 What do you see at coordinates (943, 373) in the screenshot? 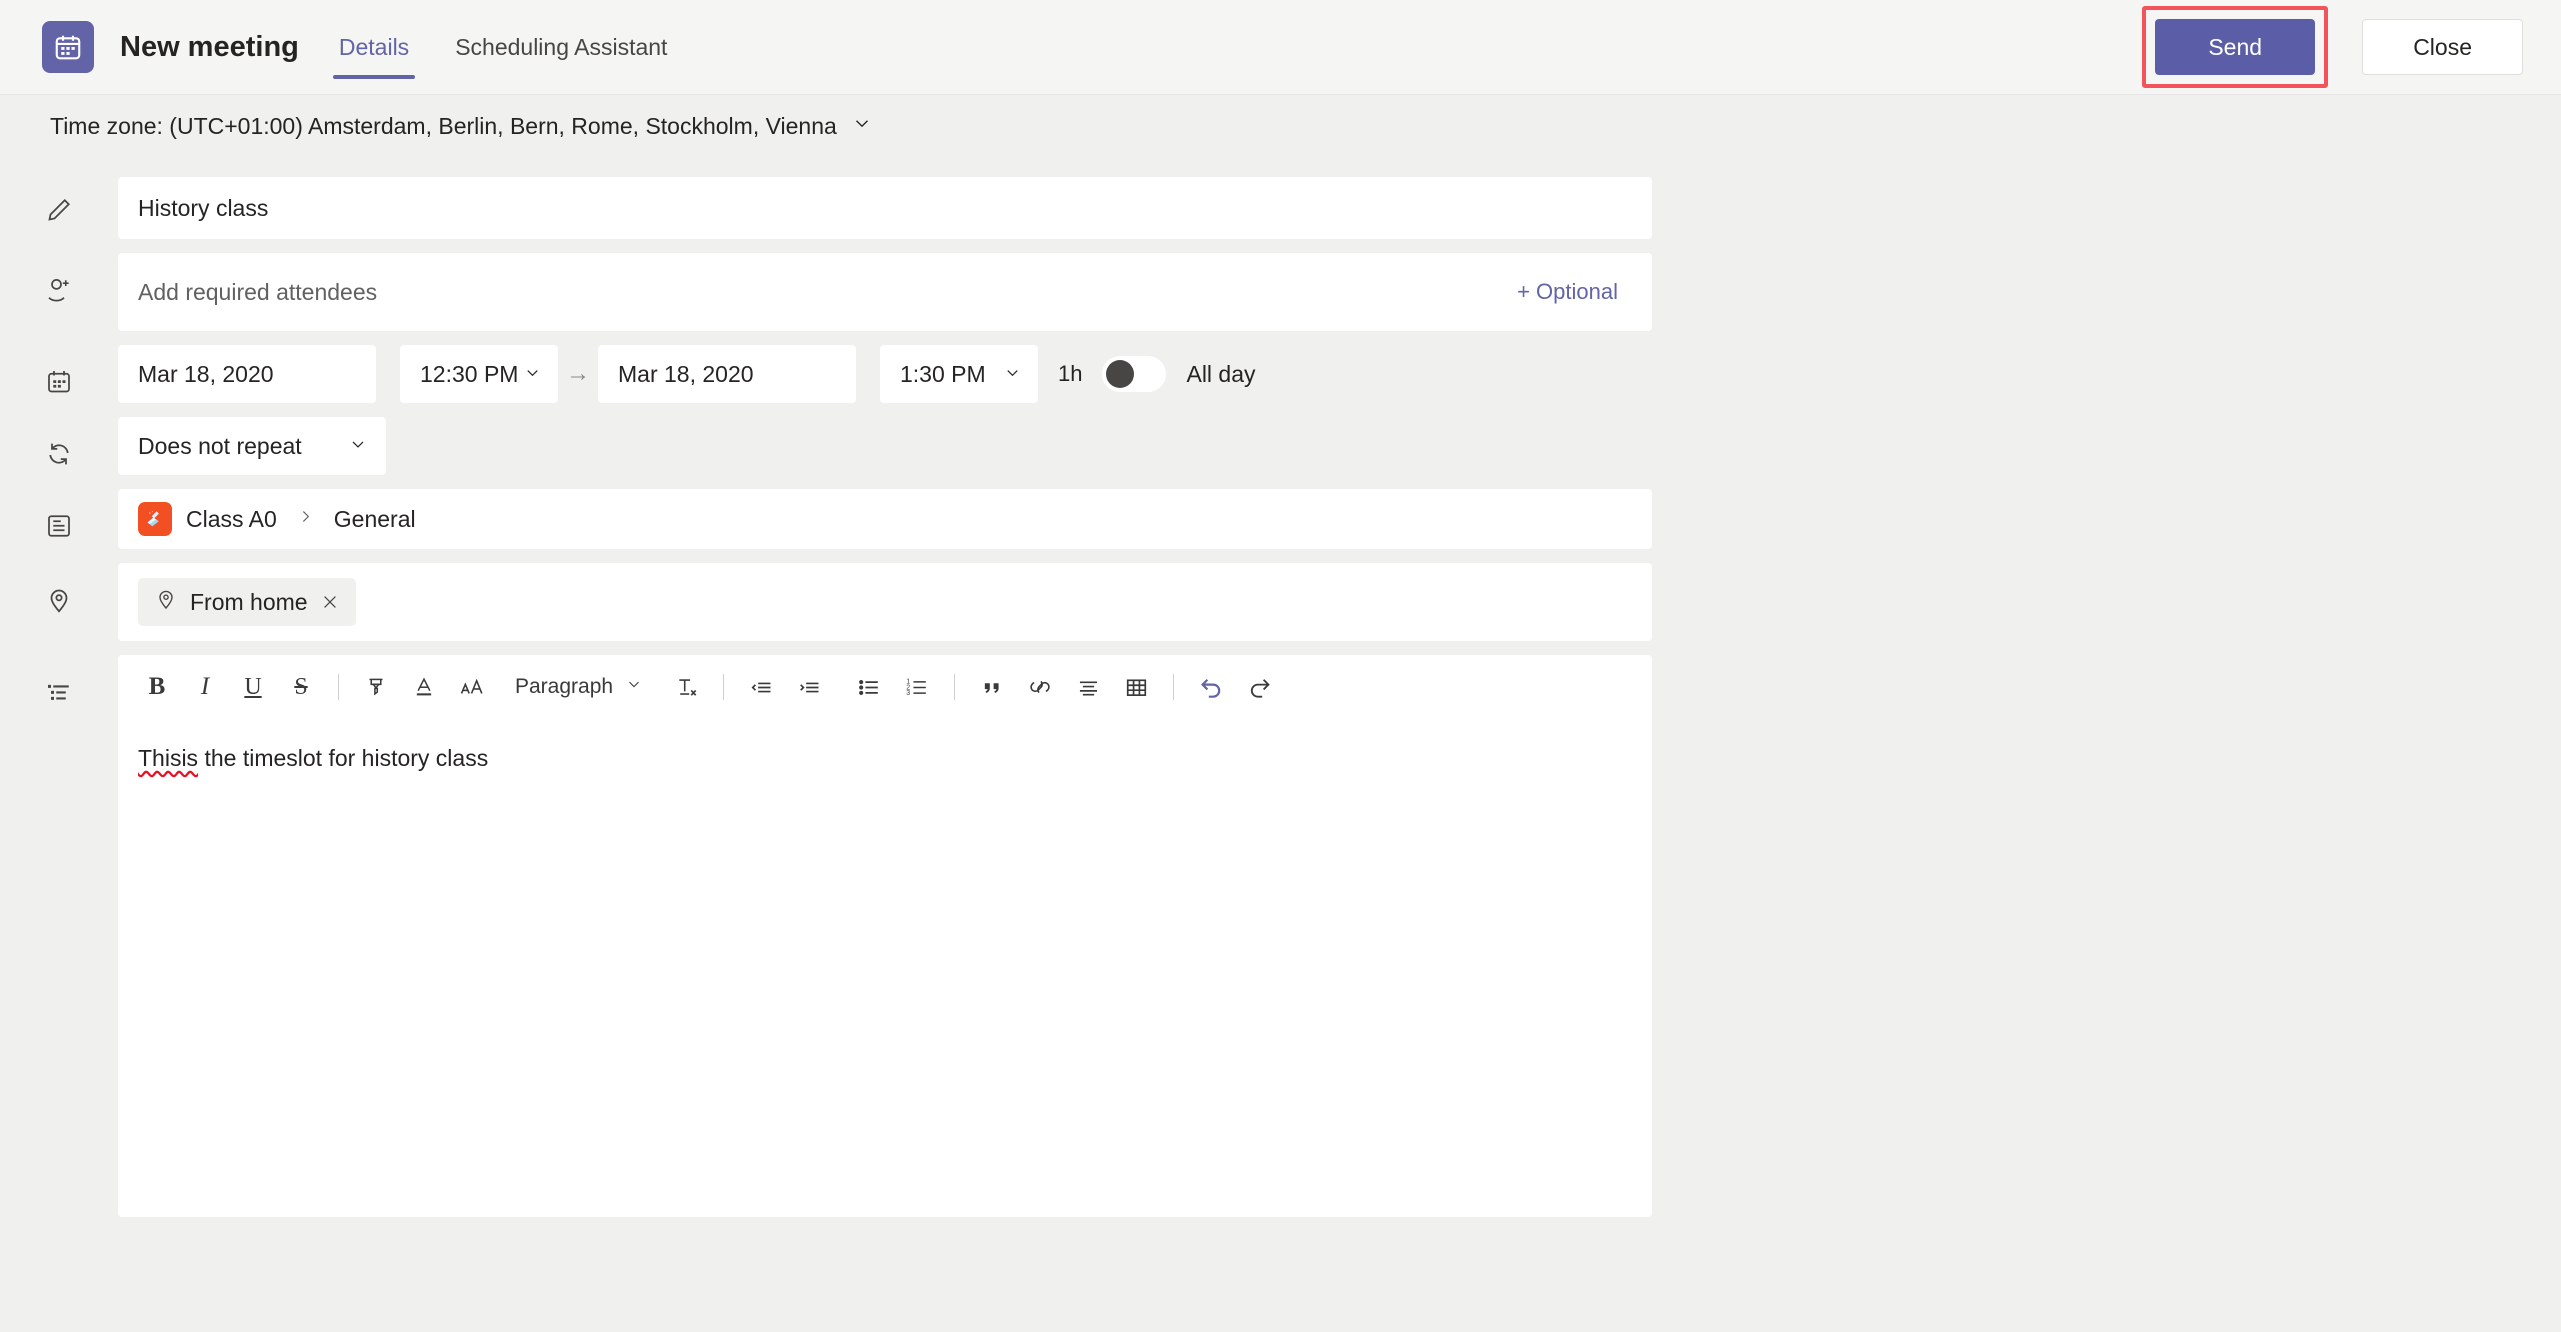
I see `end-time-value: 1:30 PM` at bounding box center [943, 373].